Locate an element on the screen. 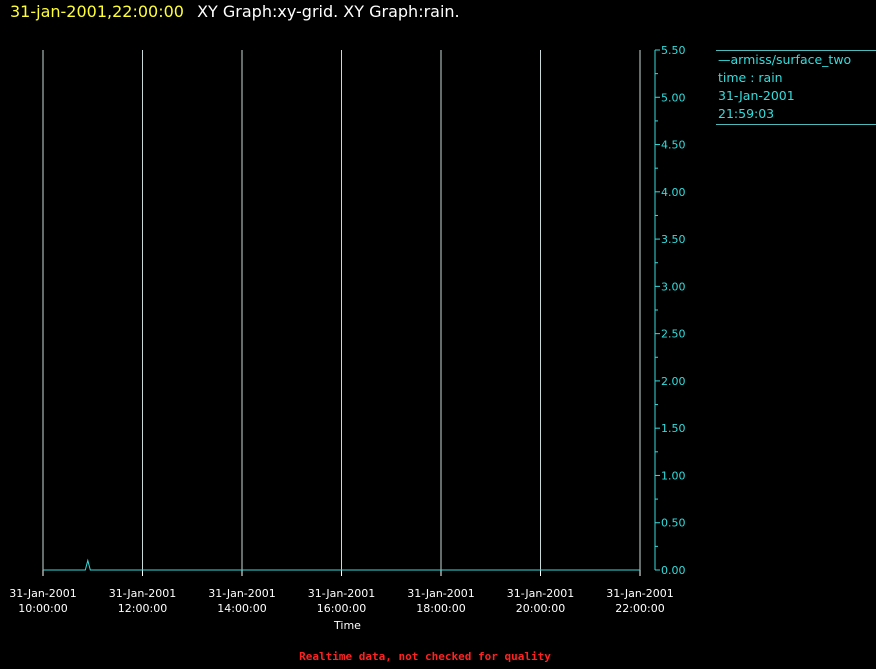 Image resolution: width=876 pixels, height=669 pixels. legend-time: 21:59:03 is located at coordinates (746, 113).